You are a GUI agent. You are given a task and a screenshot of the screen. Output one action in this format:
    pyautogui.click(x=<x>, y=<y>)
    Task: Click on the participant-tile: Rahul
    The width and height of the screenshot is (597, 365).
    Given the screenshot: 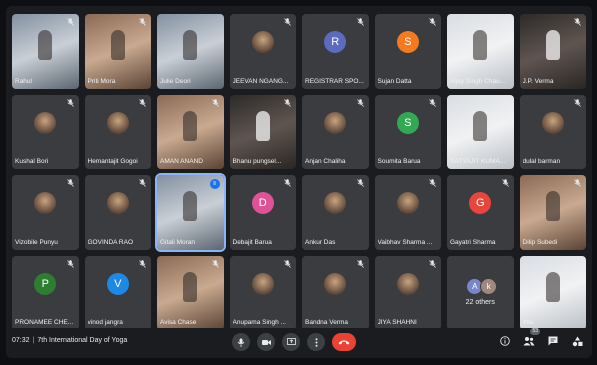 What is the action you would take?
    pyautogui.click(x=45, y=51)
    